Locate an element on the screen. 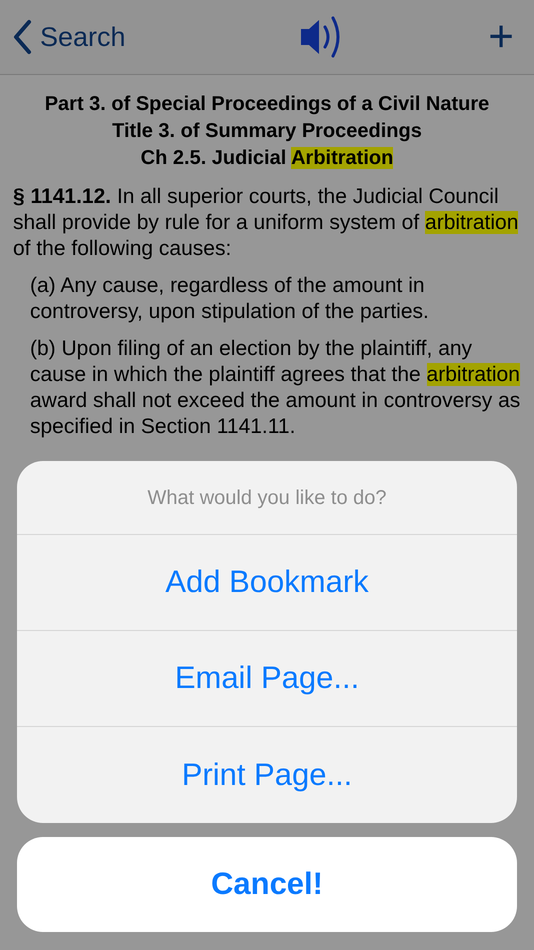 Image resolution: width=534 pixels, height=950 pixels. section-heading: Title 3. of Summary Proceedings is located at coordinates (267, 131).